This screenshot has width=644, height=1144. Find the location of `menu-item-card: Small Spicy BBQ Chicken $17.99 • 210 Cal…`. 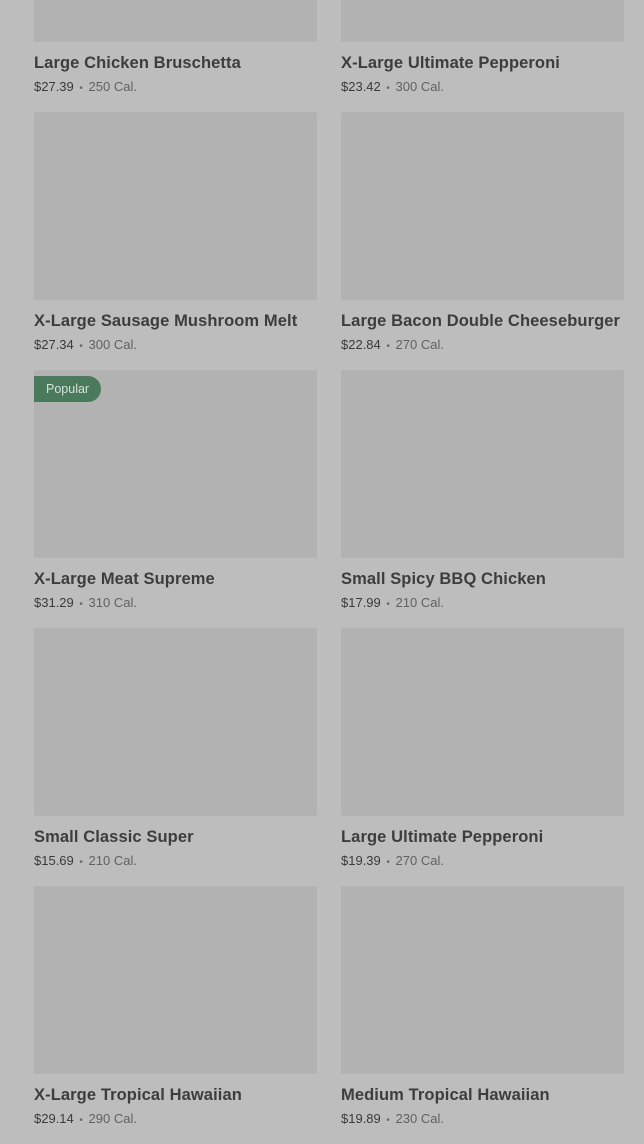

menu-item-card: Small Spicy BBQ Chicken $17.99 • 210 Cal… is located at coordinates (482, 499).